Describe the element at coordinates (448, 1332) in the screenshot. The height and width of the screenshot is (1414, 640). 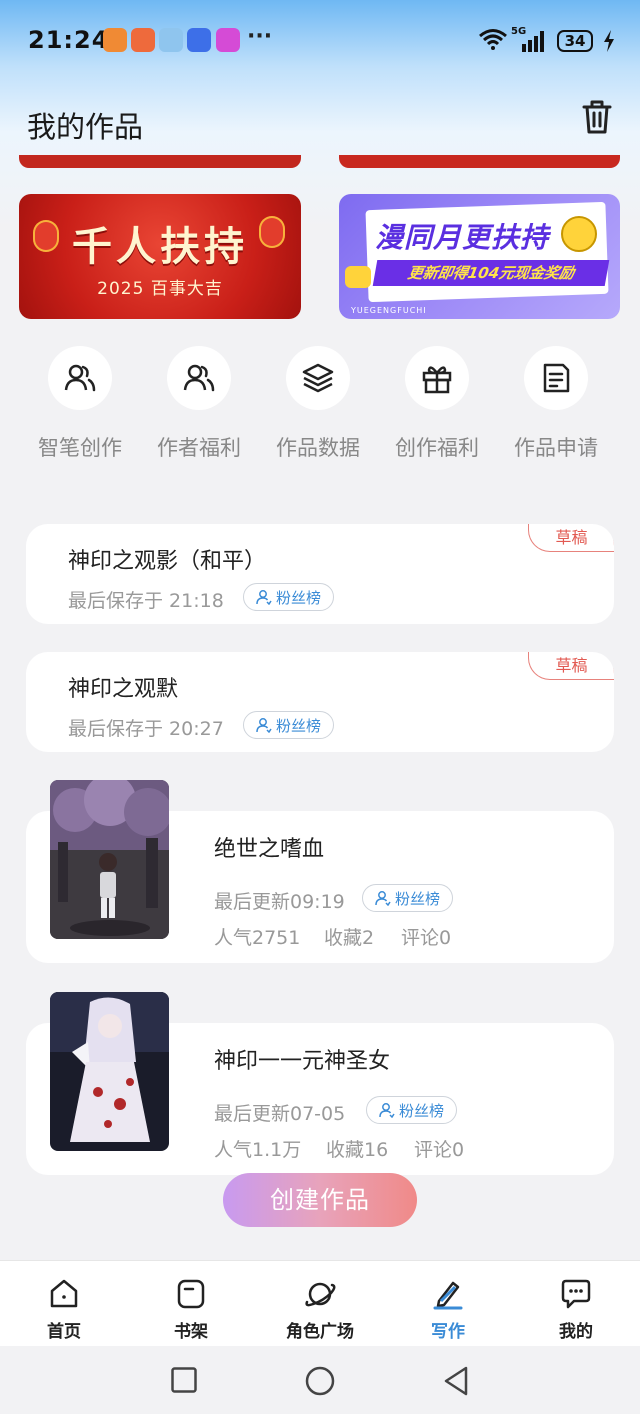
I see `nav-label: 写作` at that location.